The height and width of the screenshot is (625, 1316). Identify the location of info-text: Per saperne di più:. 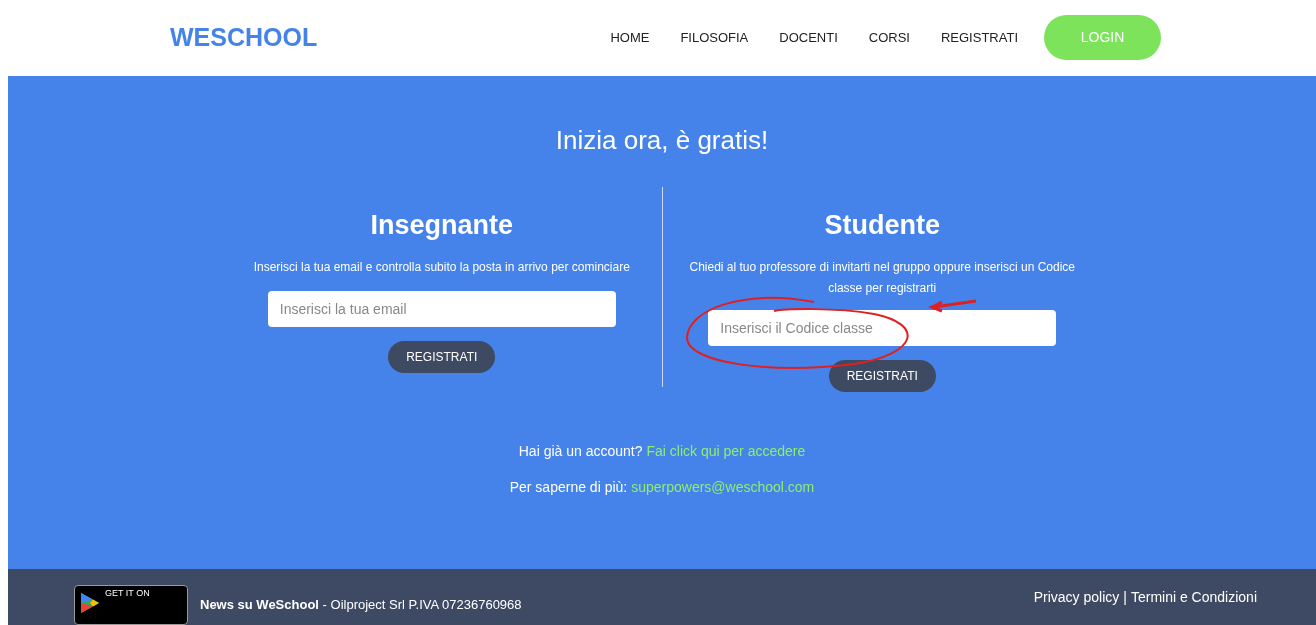
(568, 488).